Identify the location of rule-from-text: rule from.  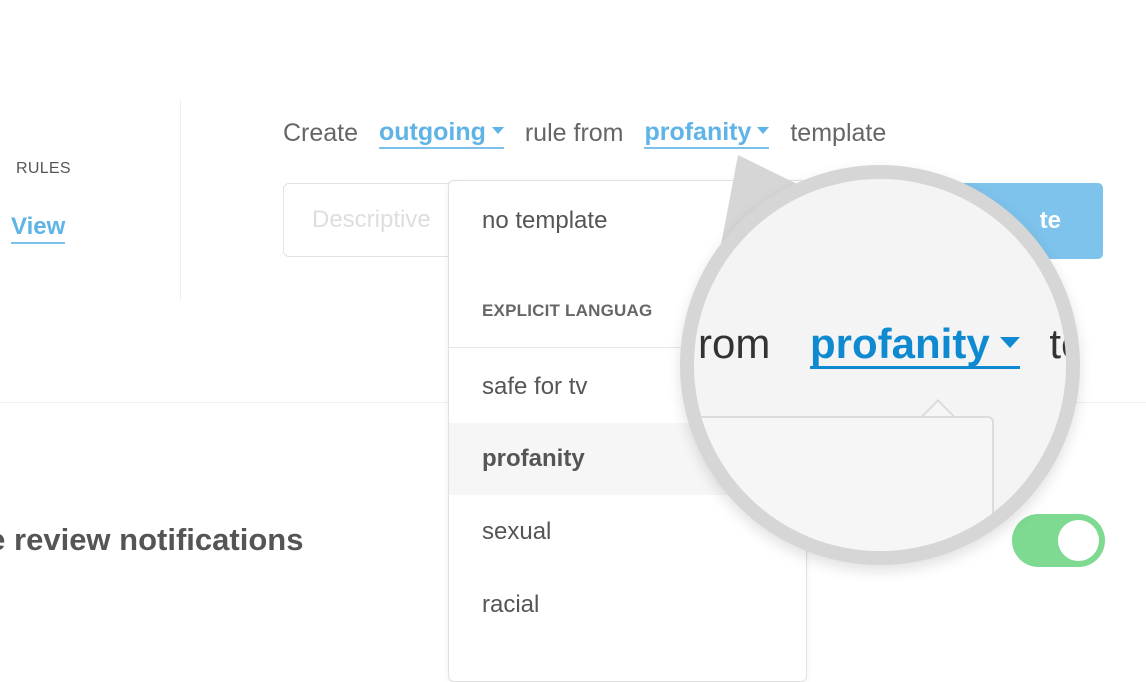
(574, 133).